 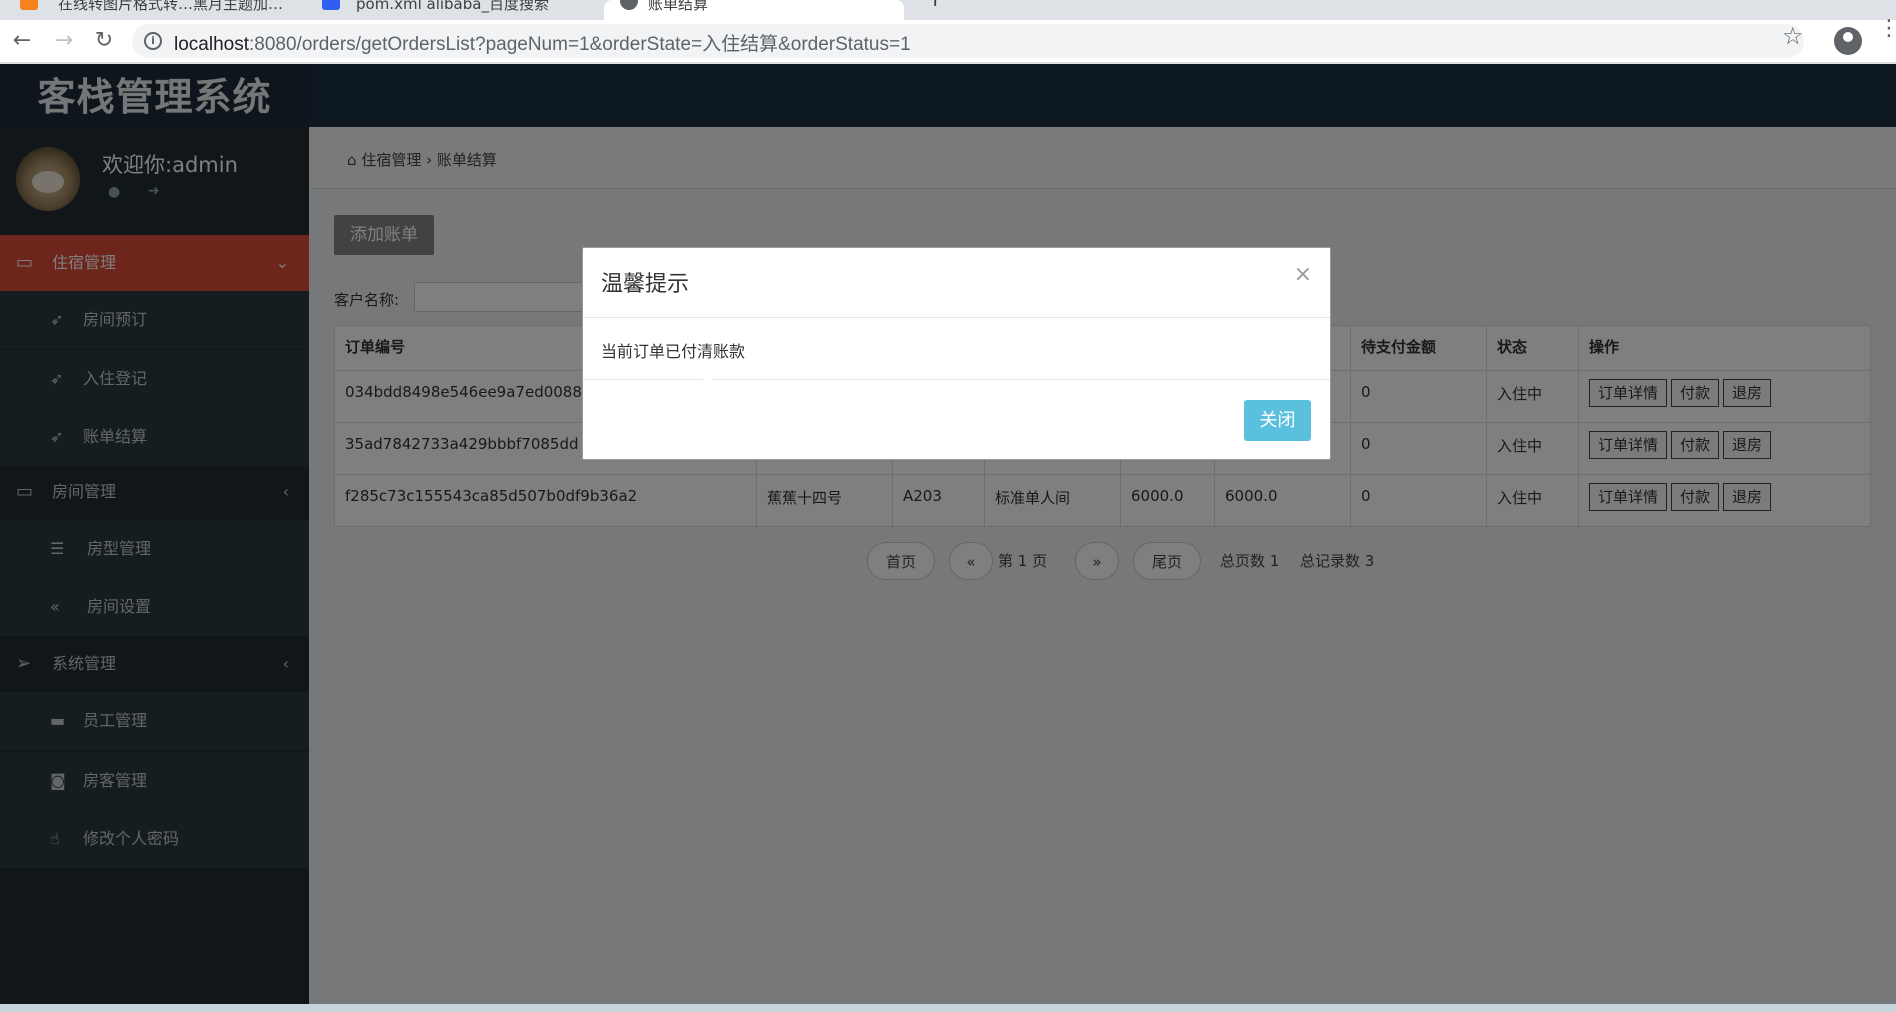 I want to click on bottom-scrollbar, so click(x=948, y=1008).